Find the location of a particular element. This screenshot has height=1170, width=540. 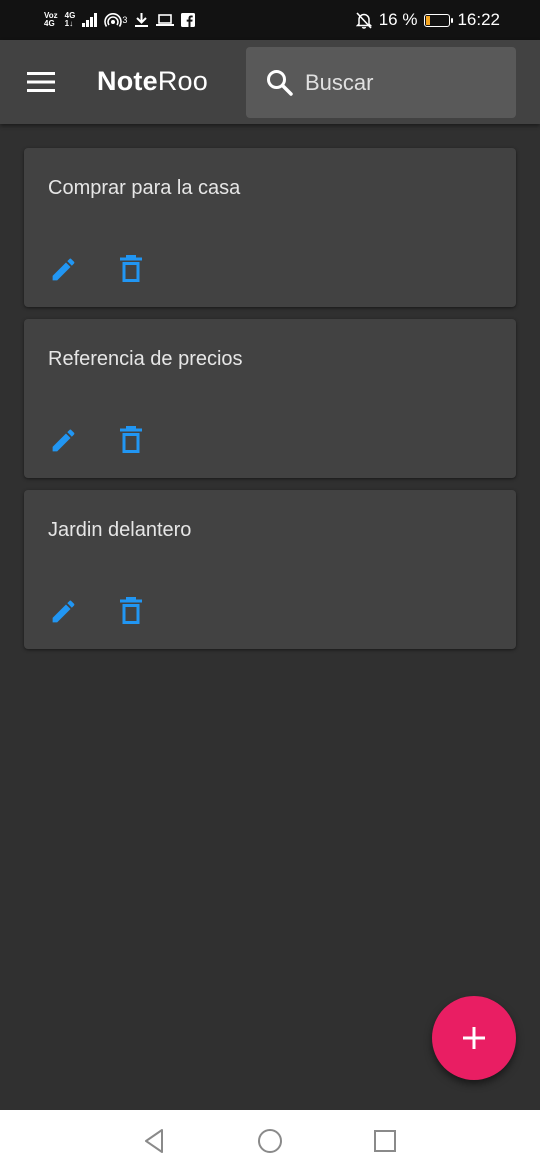

app-bar: NoteRoo is located at coordinates (270, 82).